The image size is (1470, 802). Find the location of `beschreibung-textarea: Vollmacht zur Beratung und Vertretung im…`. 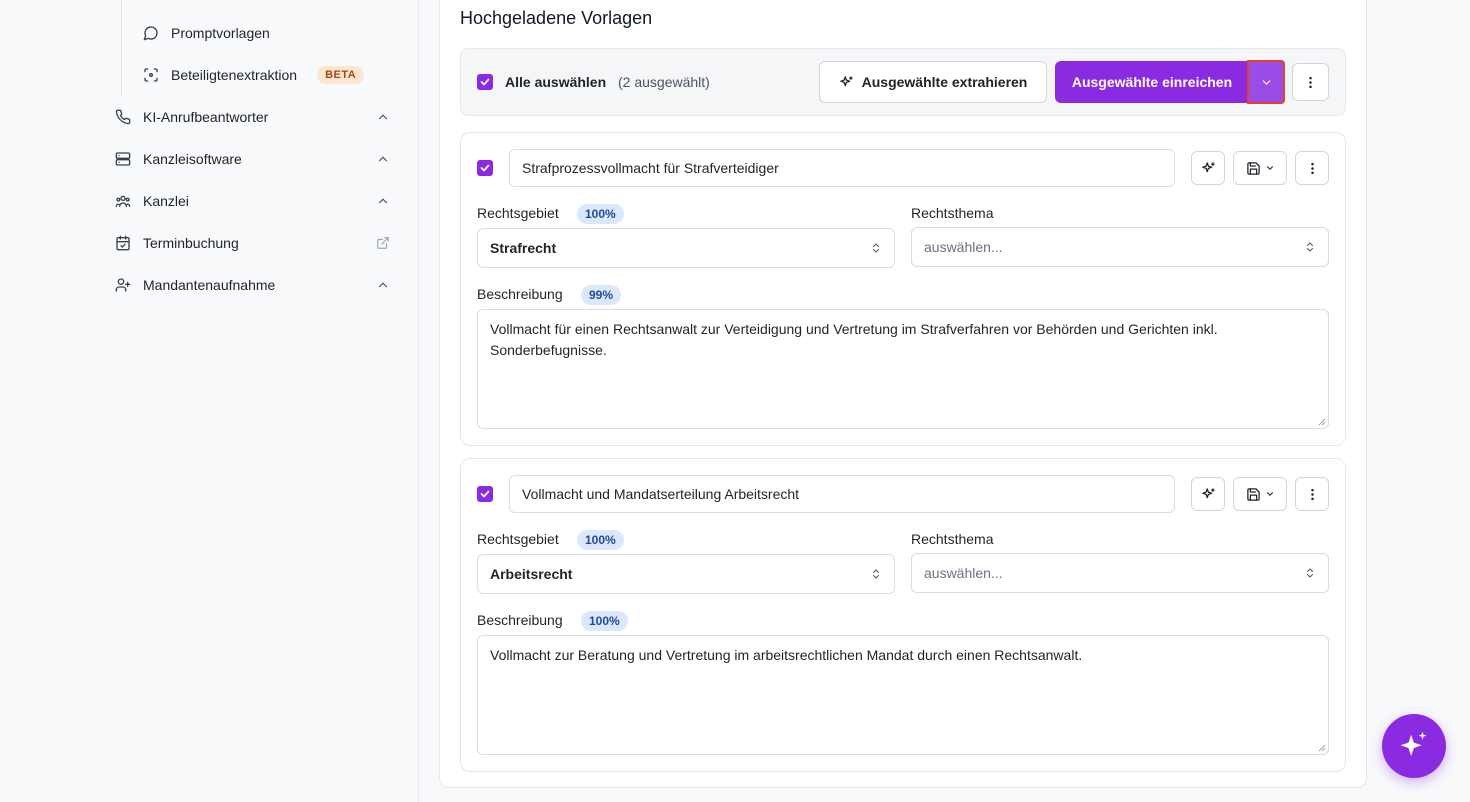

beschreibung-textarea: Vollmacht zur Beratung und Vertretung im… is located at coordinates (903, 695).